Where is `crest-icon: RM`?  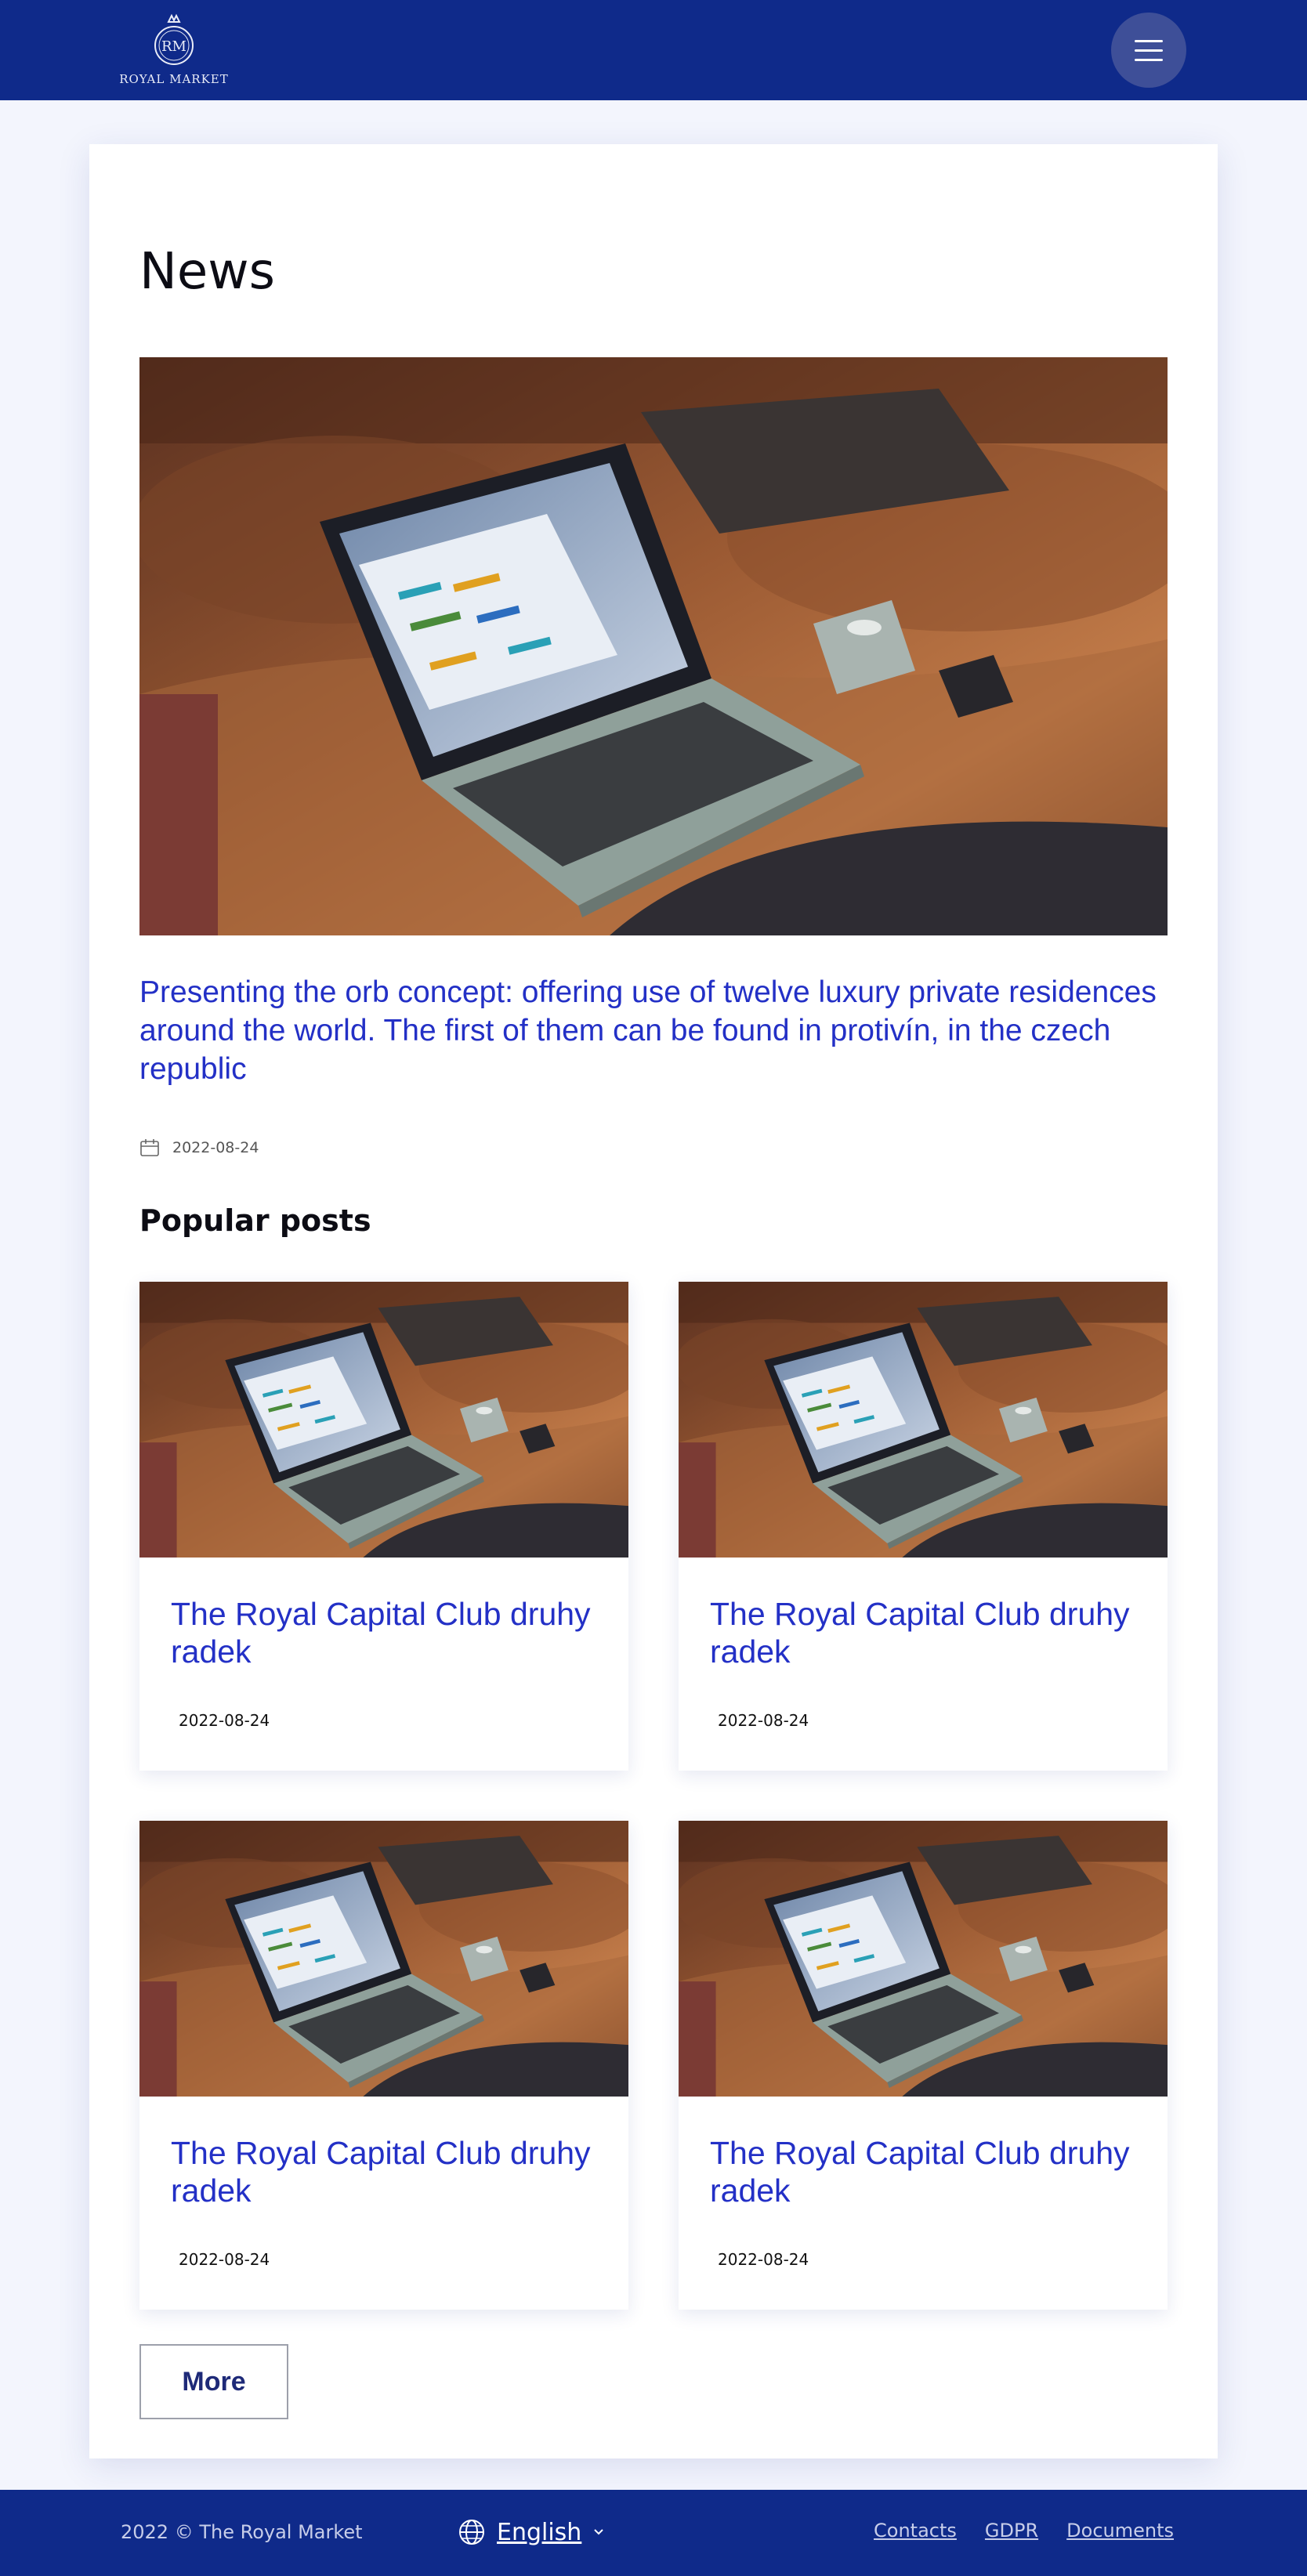 crest-icon: RM is located at coordinates (174, 39).